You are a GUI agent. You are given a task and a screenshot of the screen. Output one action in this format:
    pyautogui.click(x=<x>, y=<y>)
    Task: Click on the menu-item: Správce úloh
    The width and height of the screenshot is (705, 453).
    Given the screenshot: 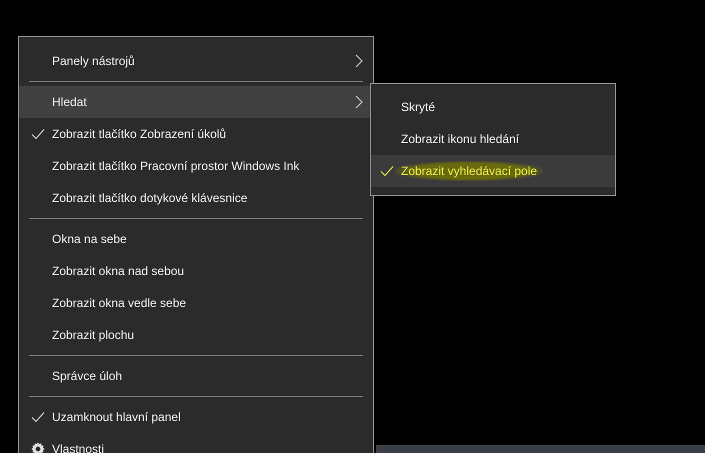 What is the action you would take?
    pyautogui.click(x=196, y=376)
    